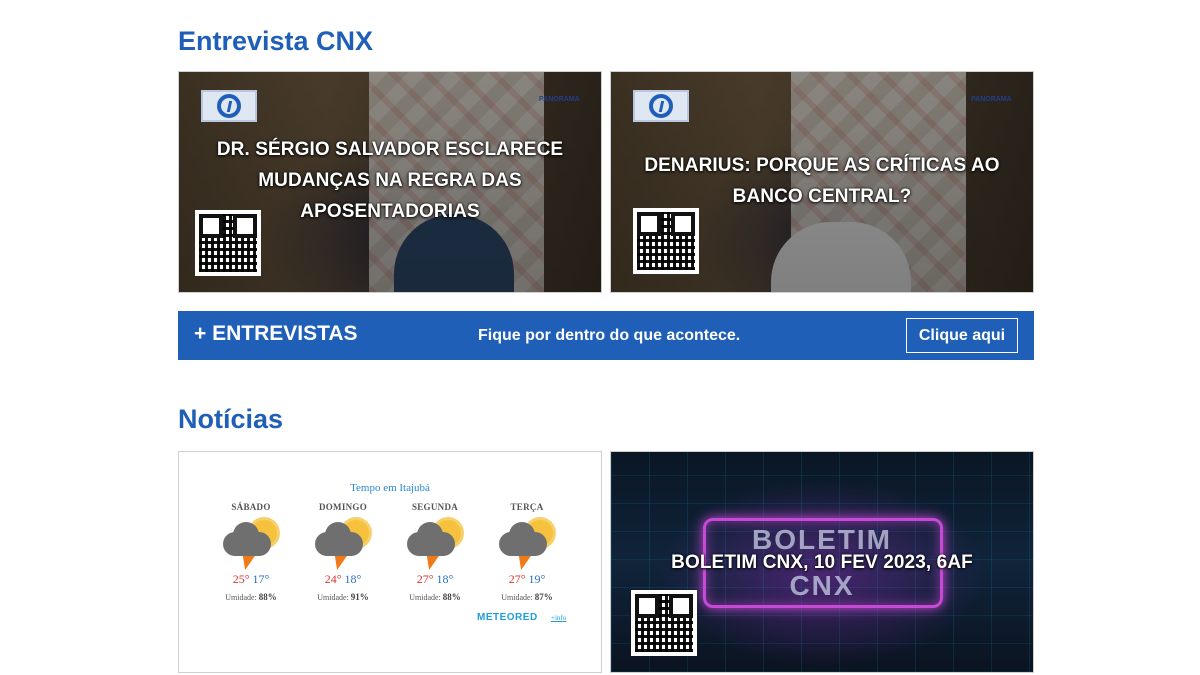 This screenshot has width=1200, height=675. I want to click on boletim-title: BOLETIM CNX, 10 FEV 2023, 6AF, so click(822, 562).